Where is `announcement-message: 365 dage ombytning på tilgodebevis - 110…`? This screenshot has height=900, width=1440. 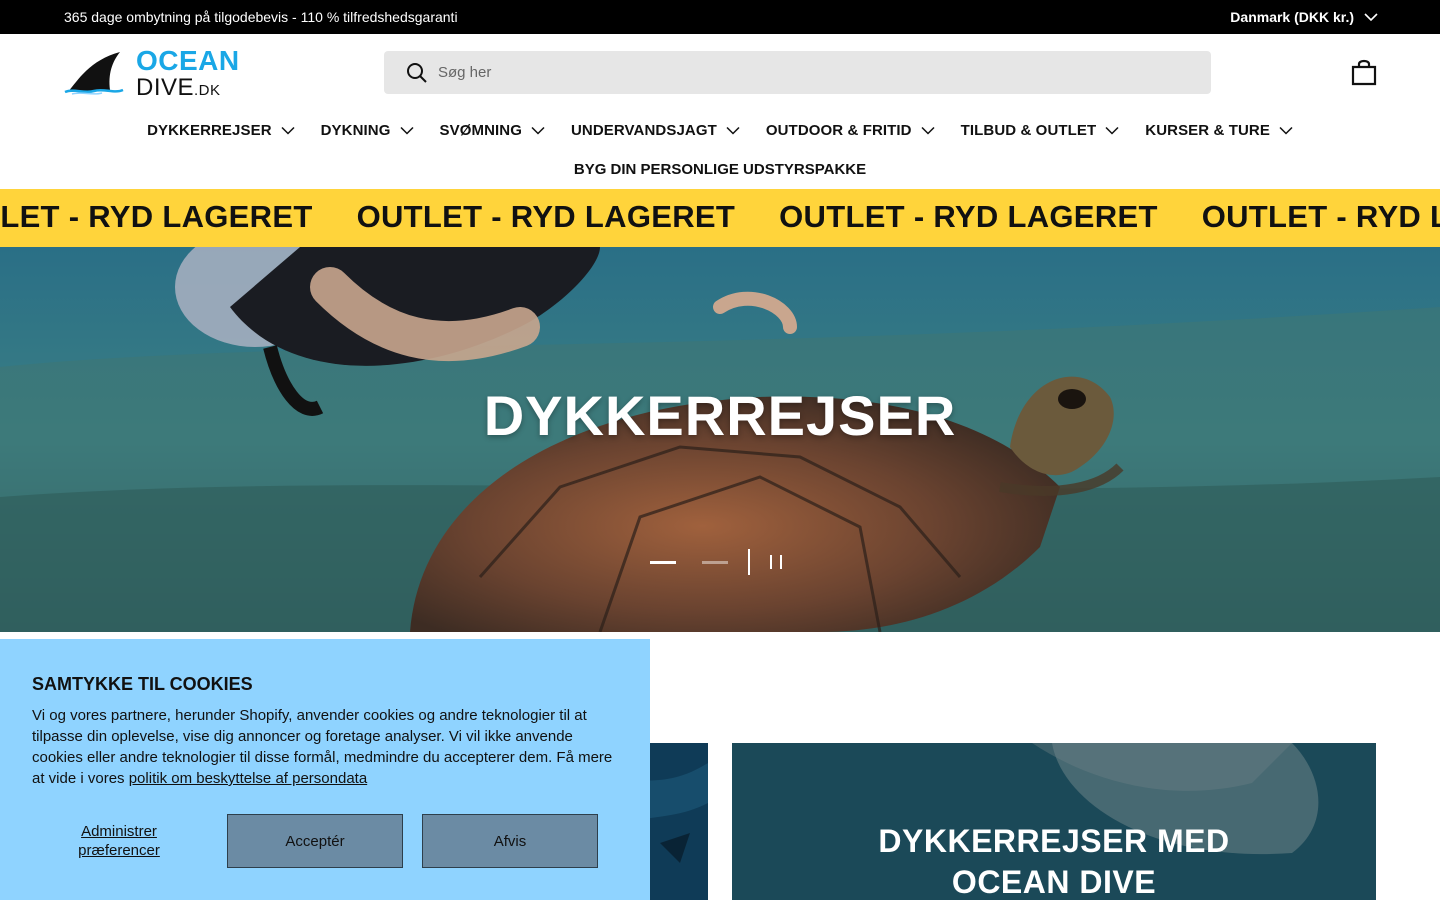 announcement-message: 365 dage ombytning på tilgodebevis - 110… is located at coordinates (261, 17).